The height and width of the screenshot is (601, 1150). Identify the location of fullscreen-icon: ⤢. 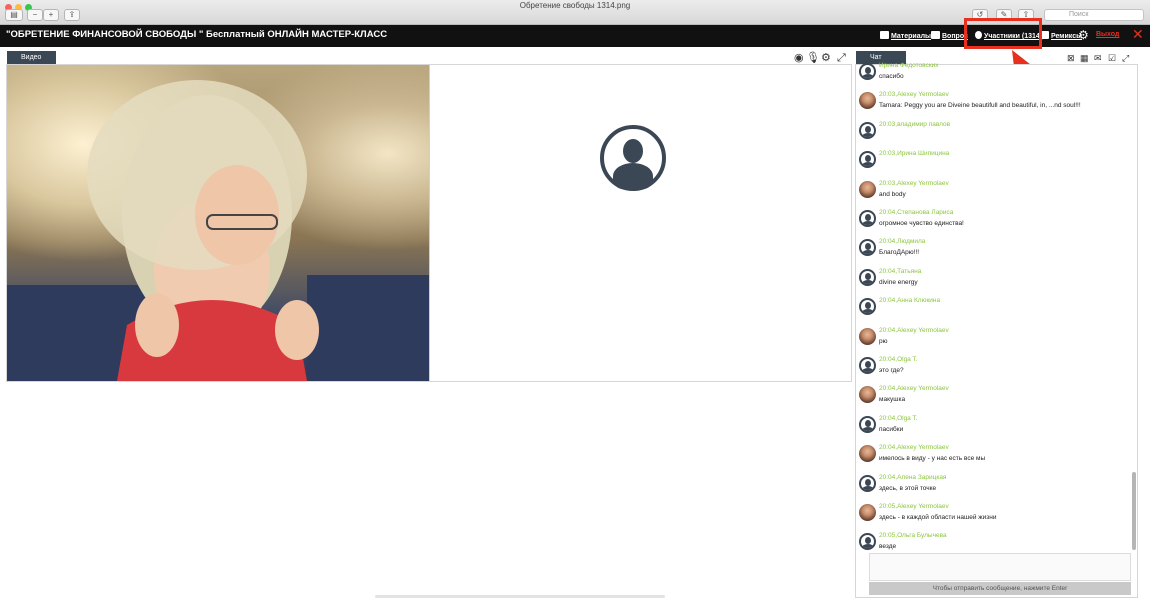
(841, 58).